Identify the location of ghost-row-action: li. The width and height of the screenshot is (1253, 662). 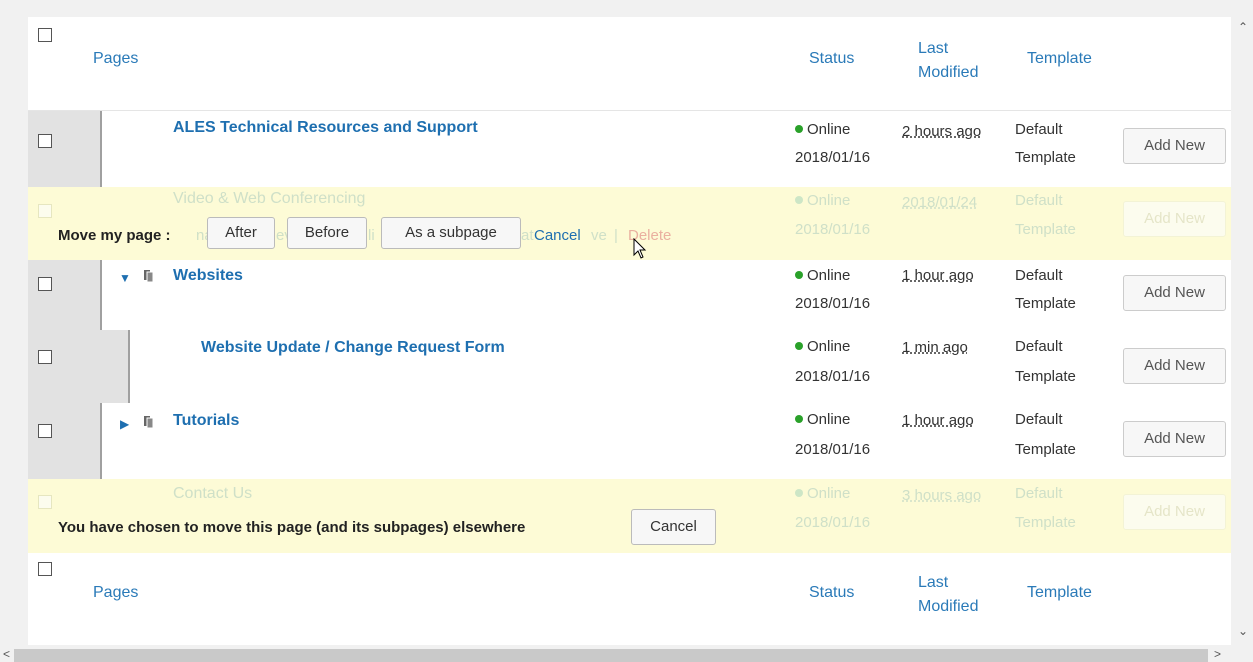
(371, 235).